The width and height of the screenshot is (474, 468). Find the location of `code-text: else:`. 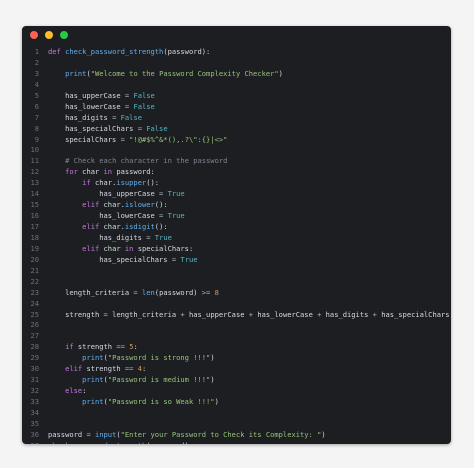

code-text: else: is located at coordinates (67, 391).